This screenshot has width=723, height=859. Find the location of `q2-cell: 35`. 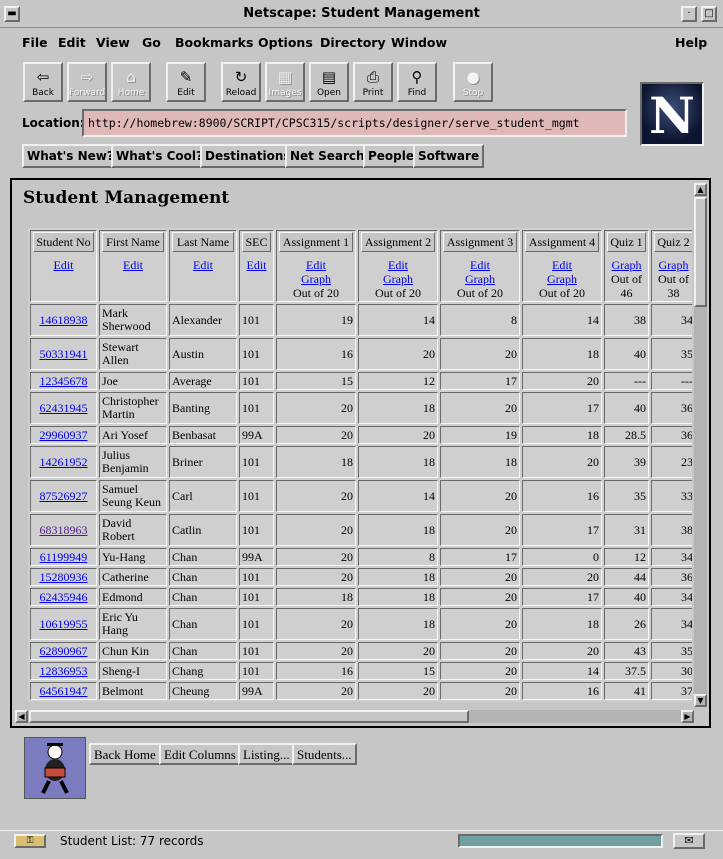

q2-cell: 35 is located at coordinates (671, 354).